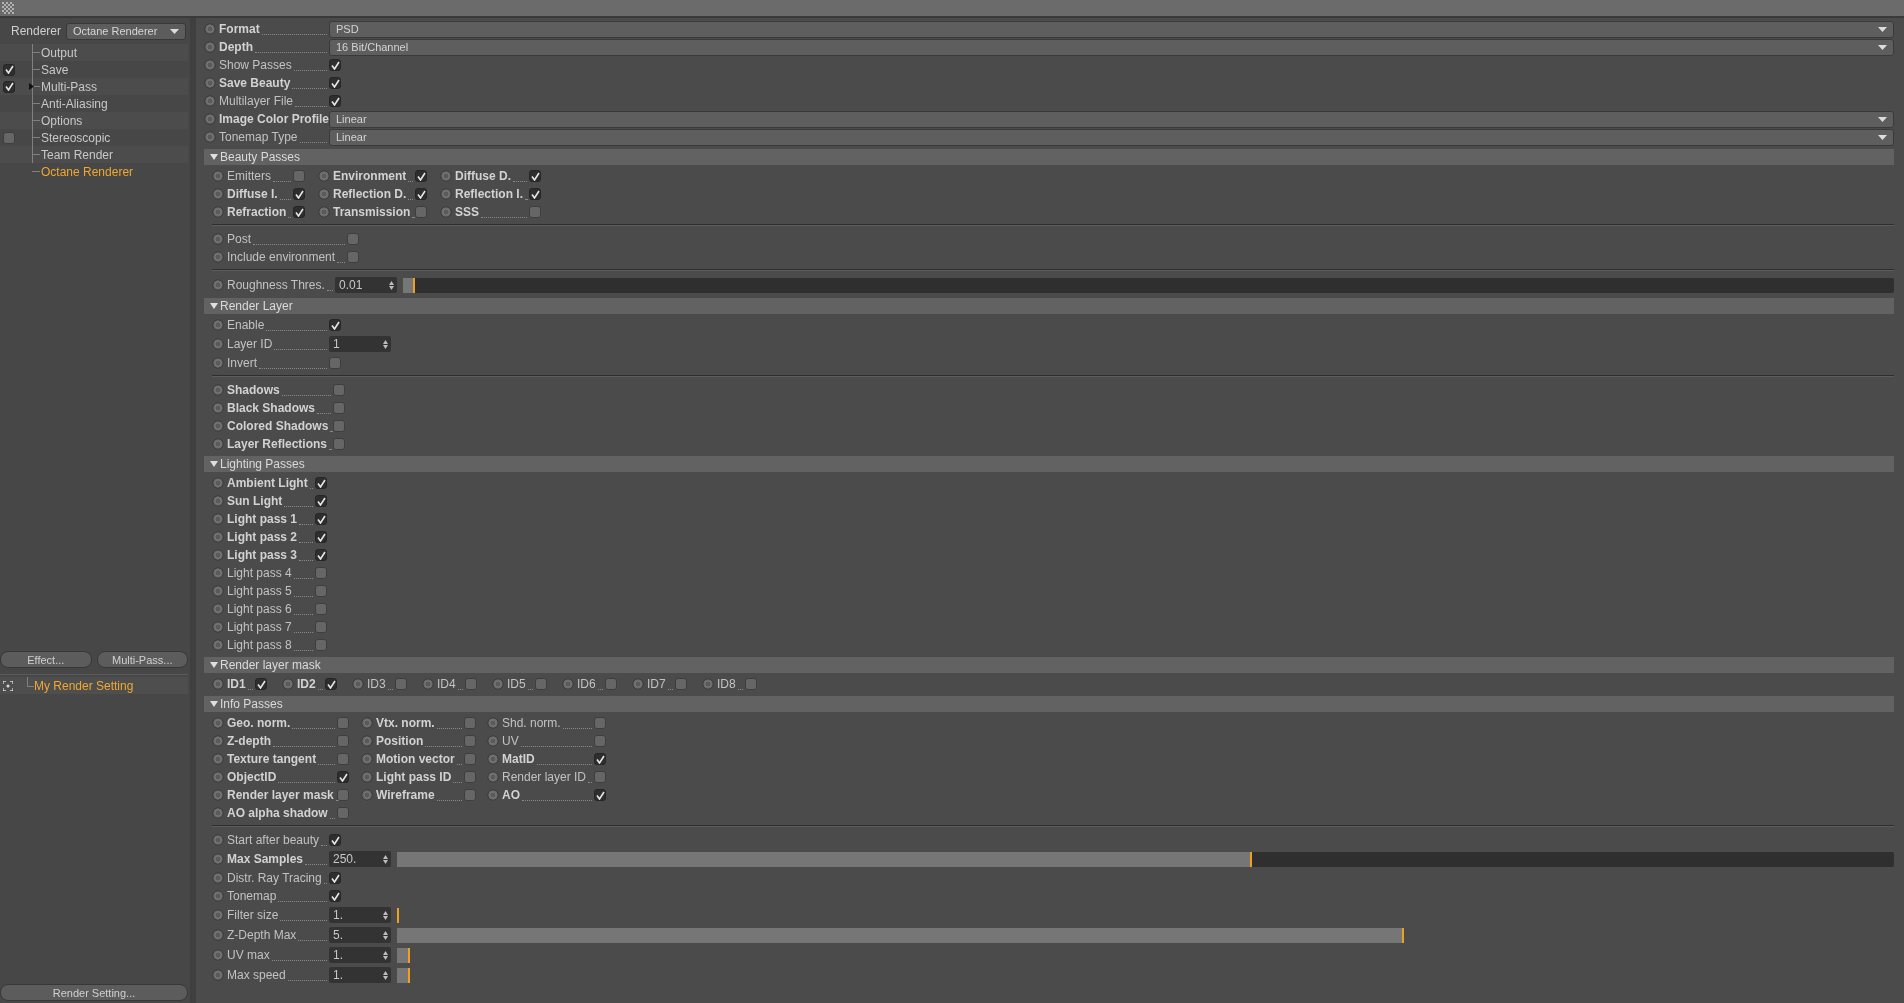 This screenshot has height=1003, width=1904. I want to click on slider-fill, so click(404, 975).